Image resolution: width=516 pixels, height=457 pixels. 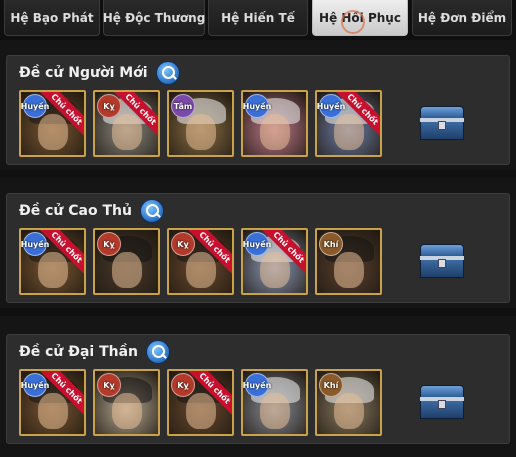 I want to click on hero-card: Tâm, so click(x=200, y=123).